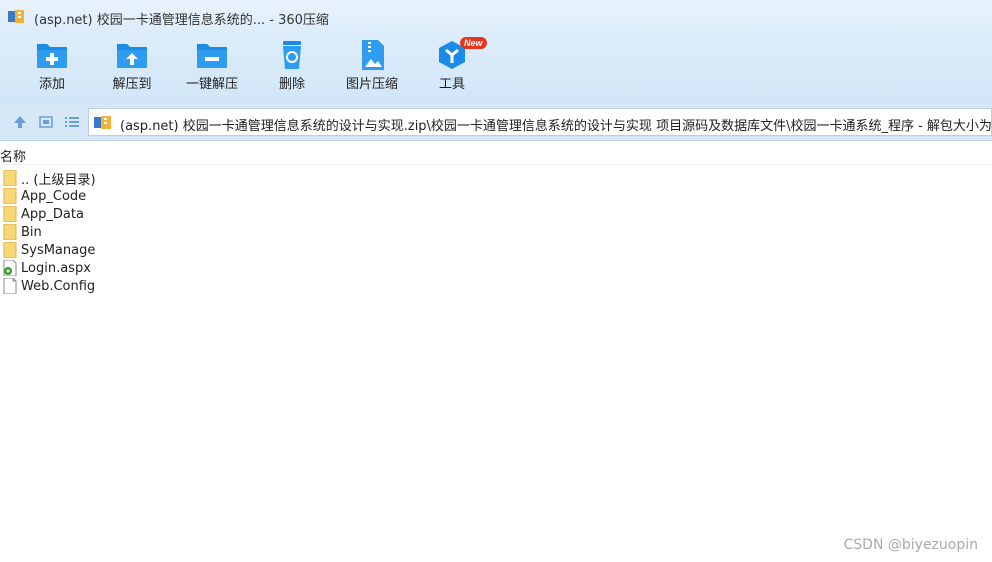 Image resolution: width=992 pixels, height=562 pixels. What do you see at coordinates (473, 43) in the screenshot?
I see `new-badge: New` at bounding box center [473, 43].